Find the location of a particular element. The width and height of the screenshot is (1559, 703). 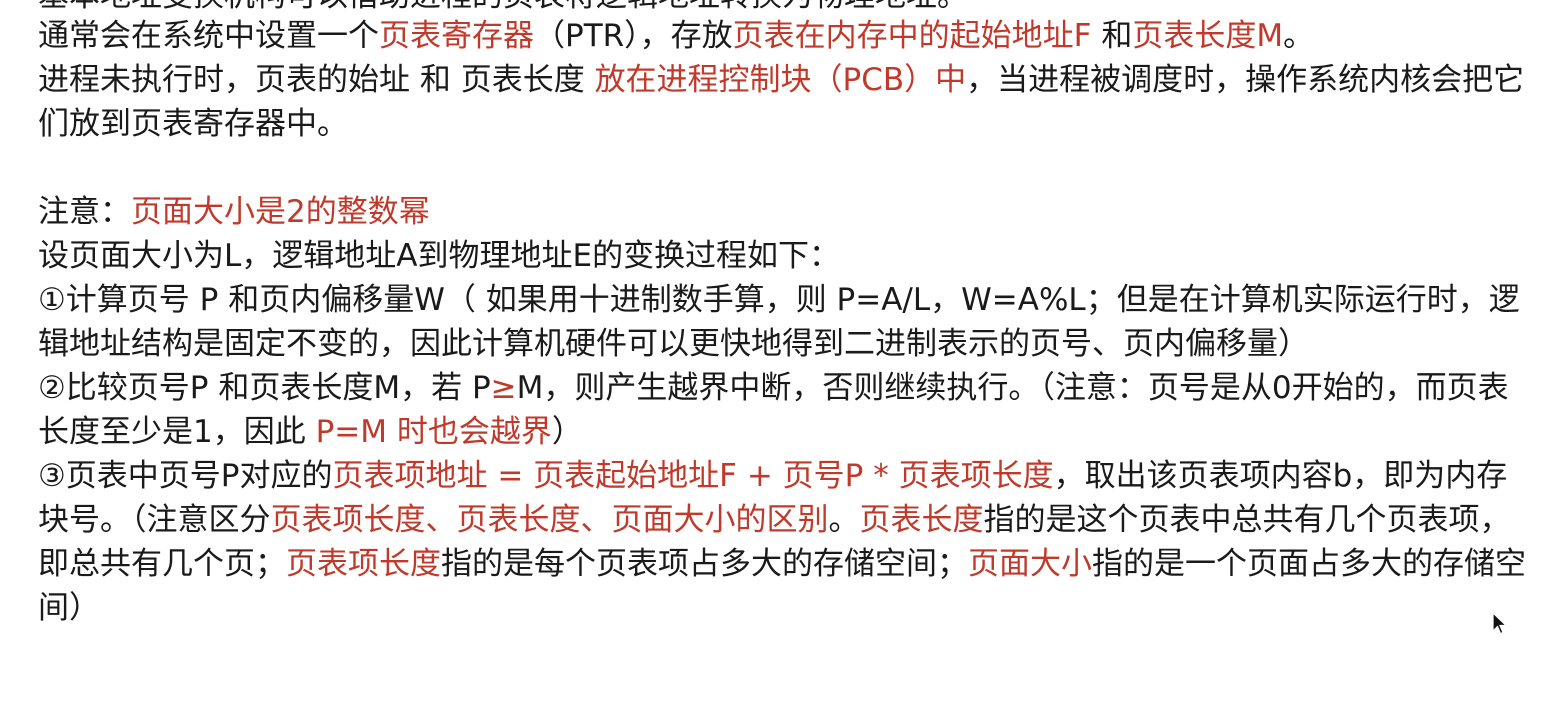

highlight-power-of-two: 页面大小是2的整数幂 is located at coordinates (280, 212).